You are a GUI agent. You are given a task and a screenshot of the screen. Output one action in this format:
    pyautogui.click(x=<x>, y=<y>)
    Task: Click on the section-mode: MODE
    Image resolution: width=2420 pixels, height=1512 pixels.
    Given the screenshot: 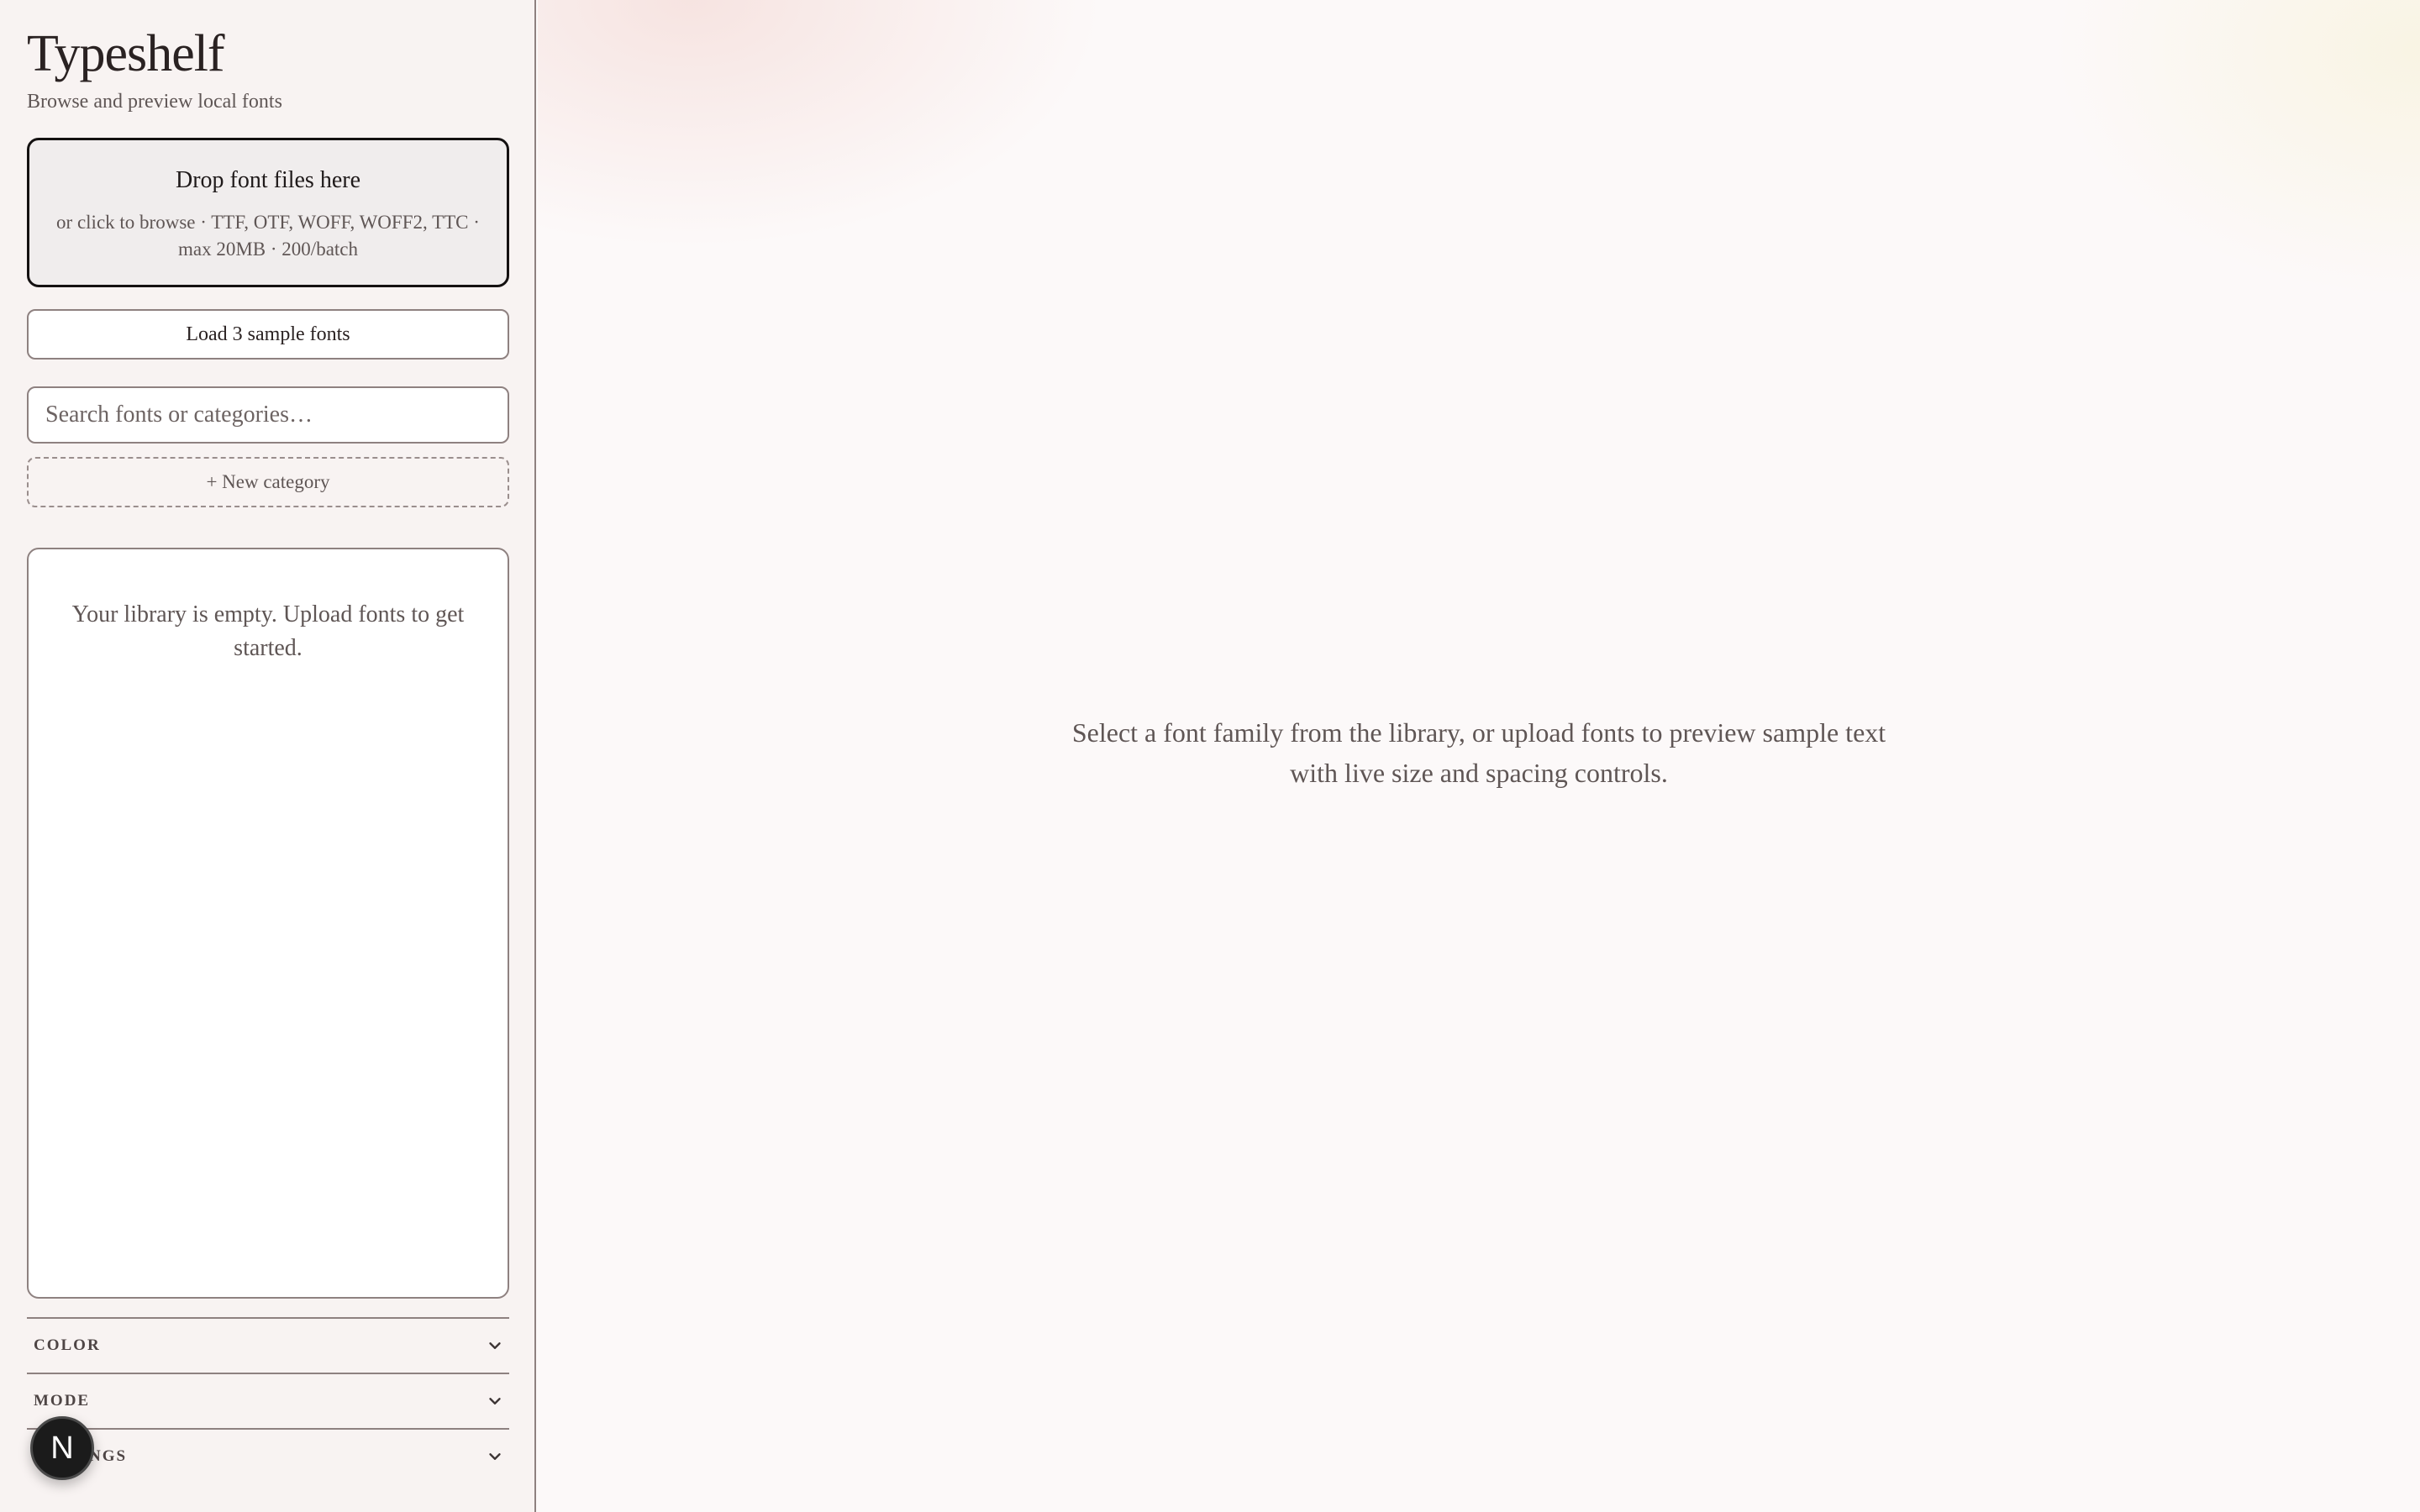 What is the action you would take?
    pyautogui.click(x=268, y=1400)
    